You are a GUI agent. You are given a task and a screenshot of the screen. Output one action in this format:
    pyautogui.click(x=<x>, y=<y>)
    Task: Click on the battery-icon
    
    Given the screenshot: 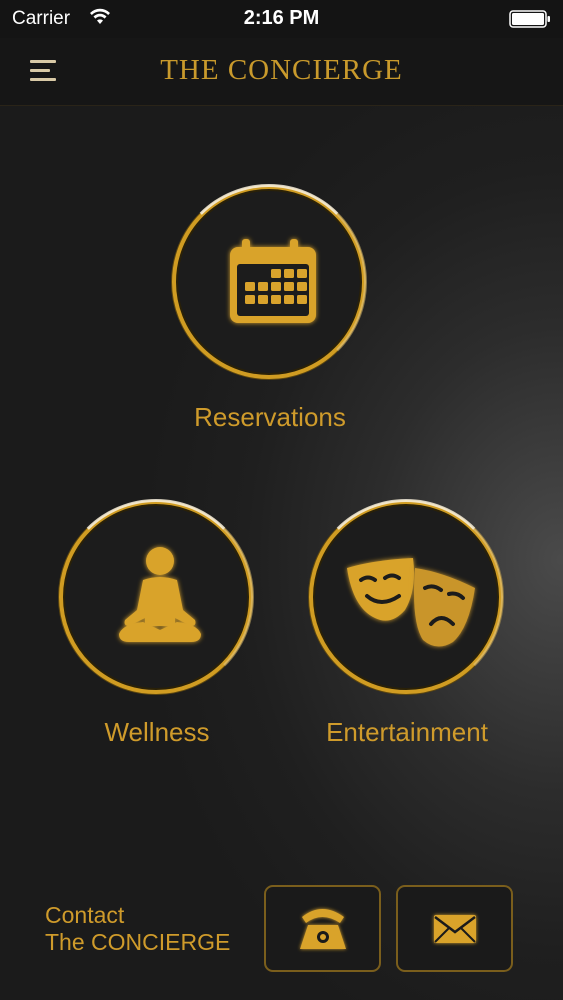 What is the action you would take?
    pyautogui.click(x=529, y=19)
    